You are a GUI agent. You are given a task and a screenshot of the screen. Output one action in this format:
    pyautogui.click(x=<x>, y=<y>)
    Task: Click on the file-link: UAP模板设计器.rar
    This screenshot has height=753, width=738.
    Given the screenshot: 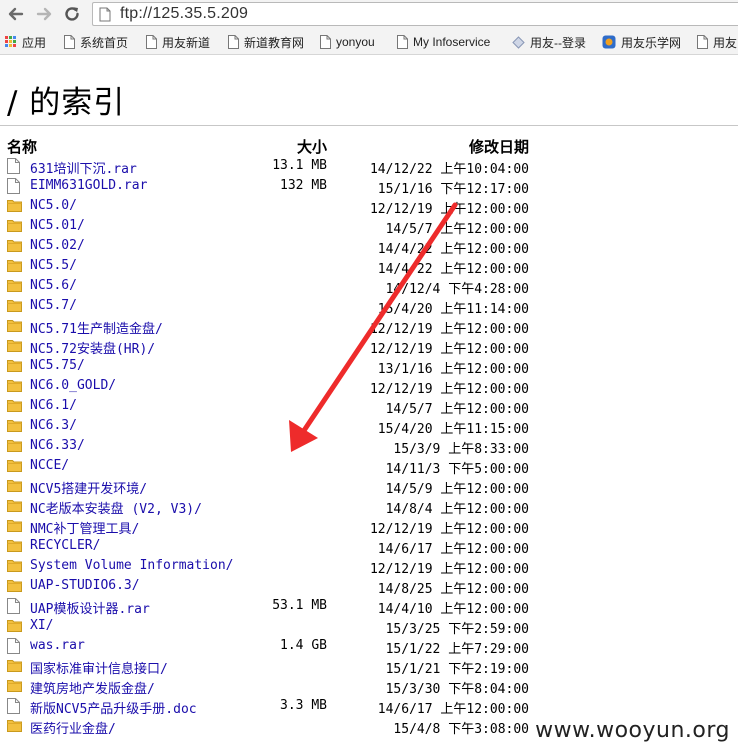 What is the action you would take?
    pyautogui.click(x=90, y=607)
    